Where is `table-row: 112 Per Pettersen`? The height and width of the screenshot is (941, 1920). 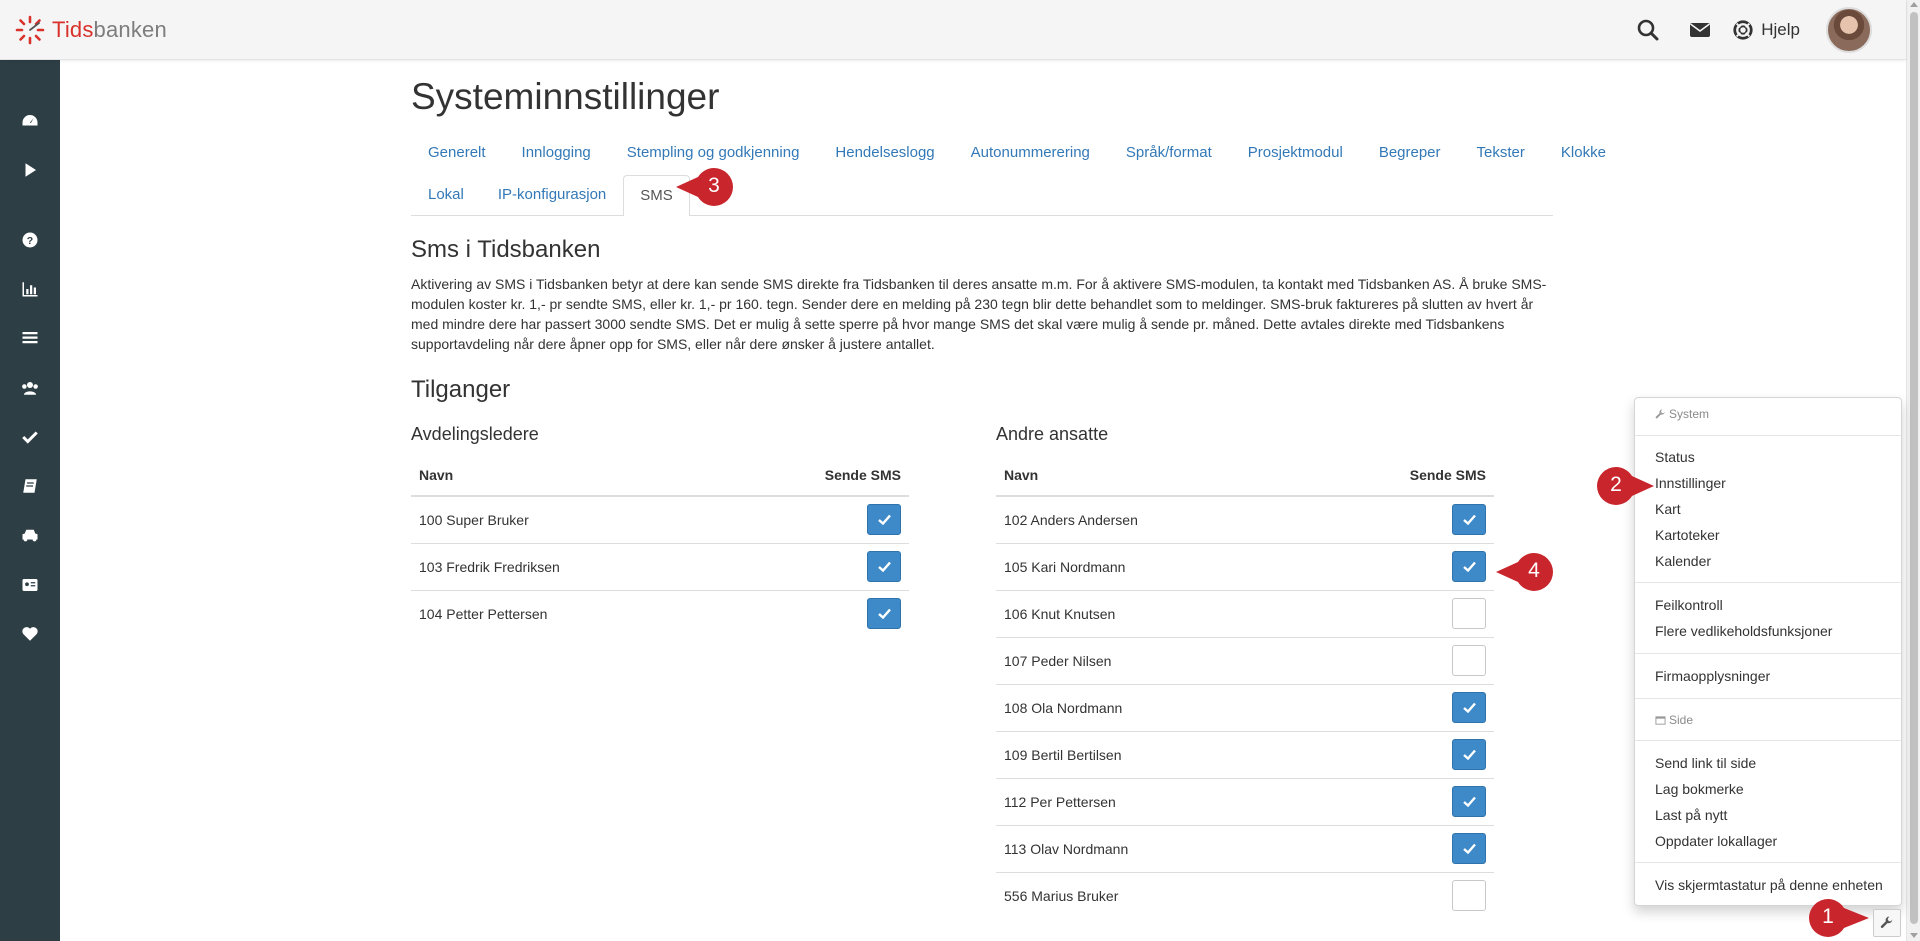 table-row: 112 Per Pettersen is located at coordinates (1245, 801).